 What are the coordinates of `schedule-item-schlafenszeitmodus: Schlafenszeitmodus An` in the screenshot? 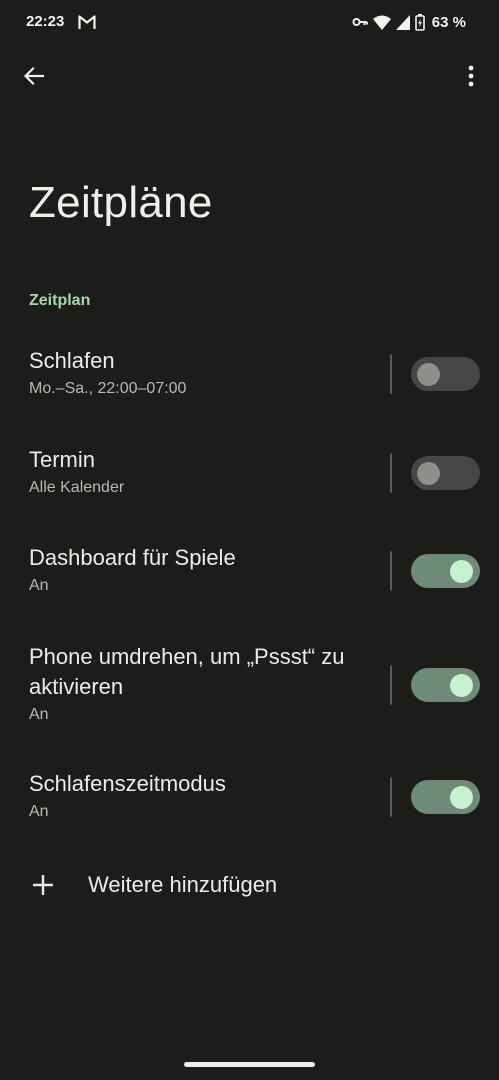 It's located at (249, 799).